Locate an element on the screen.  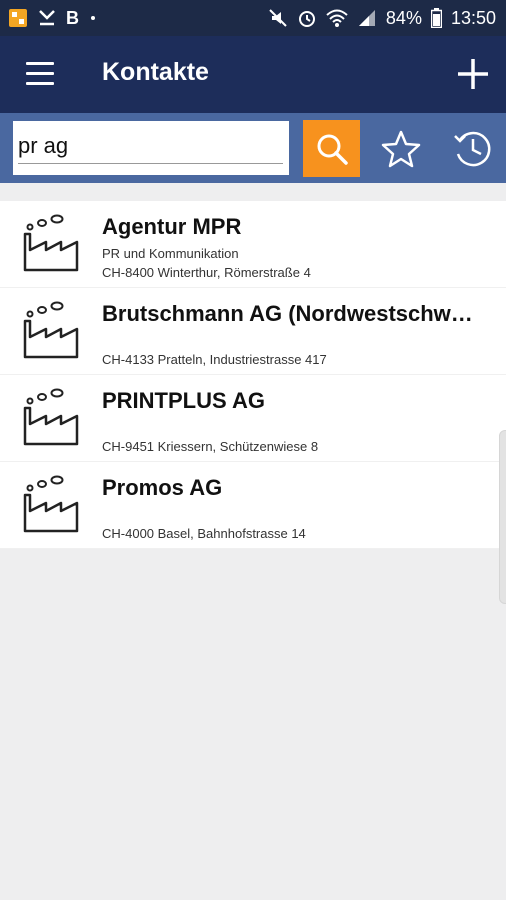
contact-name: Promos AG is located at coordinates (162, 487).